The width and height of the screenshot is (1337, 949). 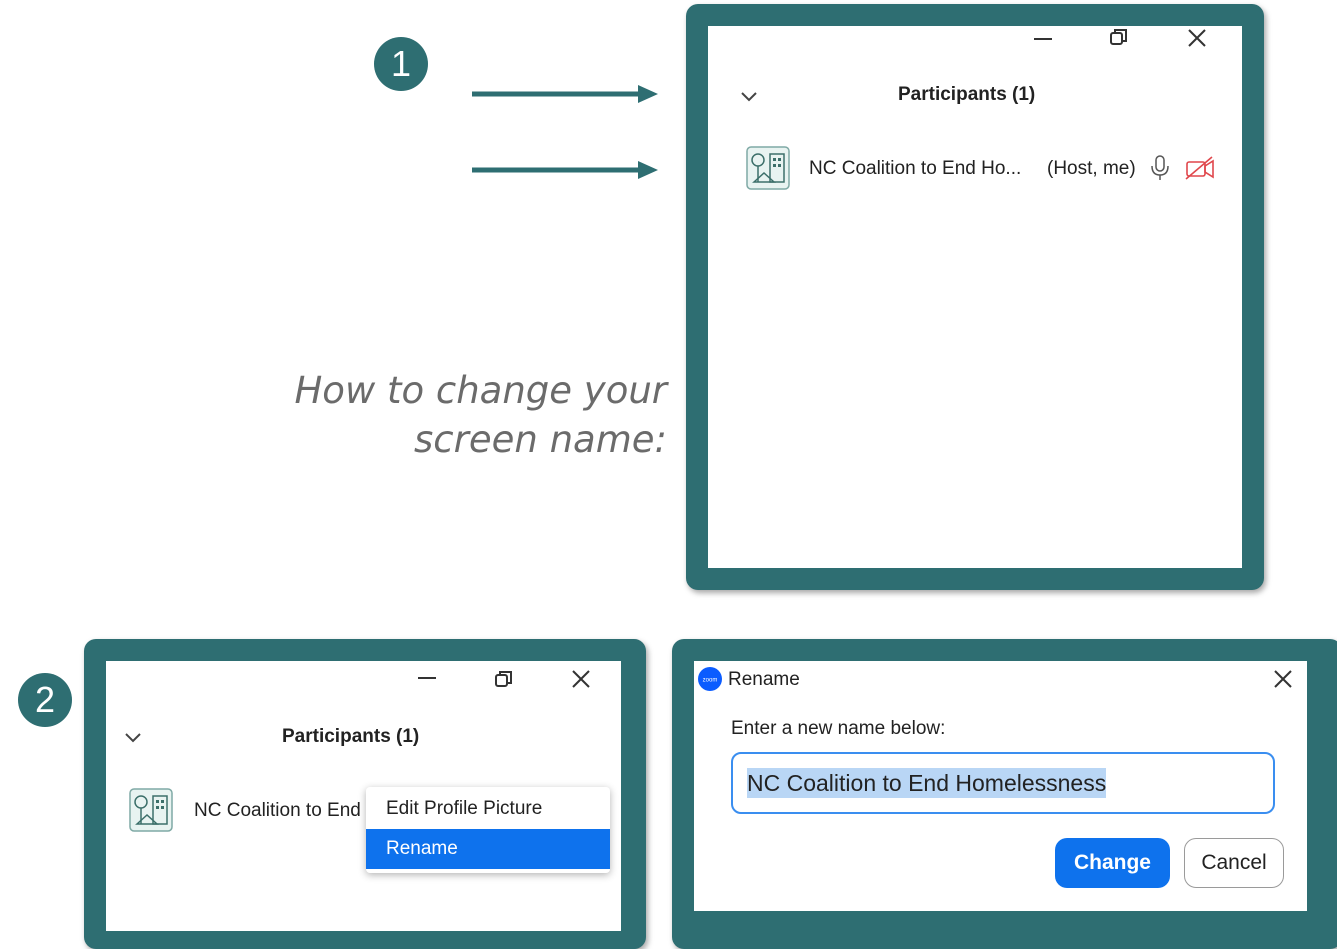 What do you see at coordinates (401, 64) in the screenshot?
I see `step-1-badge: 1` at bounding box center [401, 64].